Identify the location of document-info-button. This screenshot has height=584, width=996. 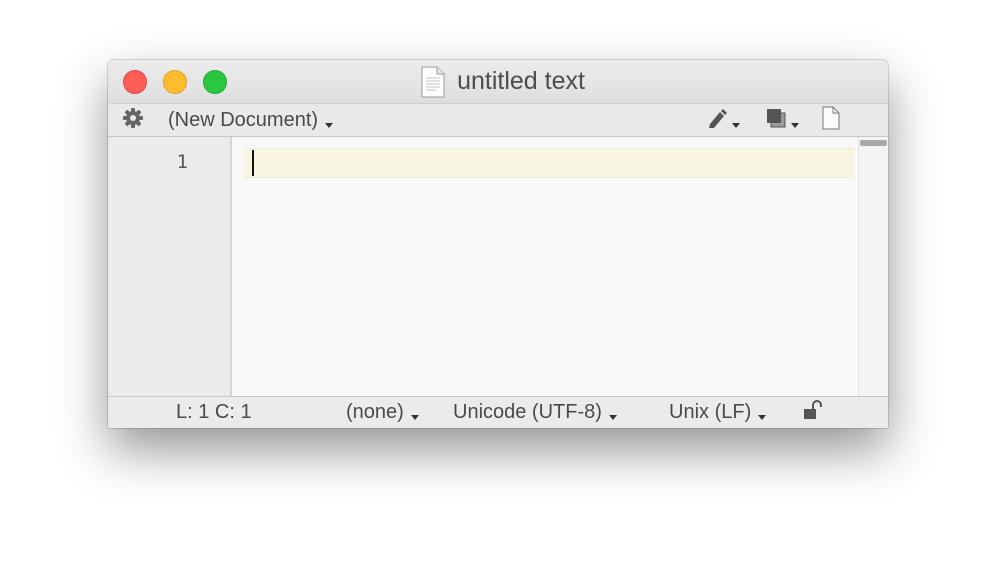
(831, 120).